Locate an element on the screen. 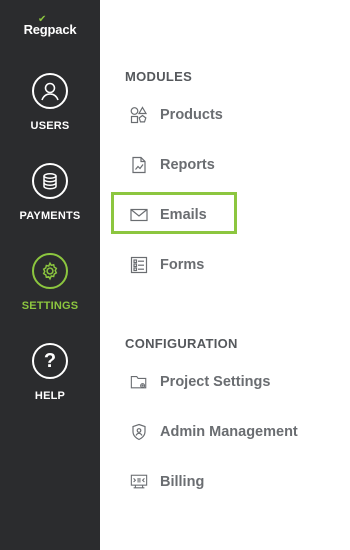 The width and height of the screenshot is (350, 550). menu-item-label: Billing is located at coordinates (182, 482).